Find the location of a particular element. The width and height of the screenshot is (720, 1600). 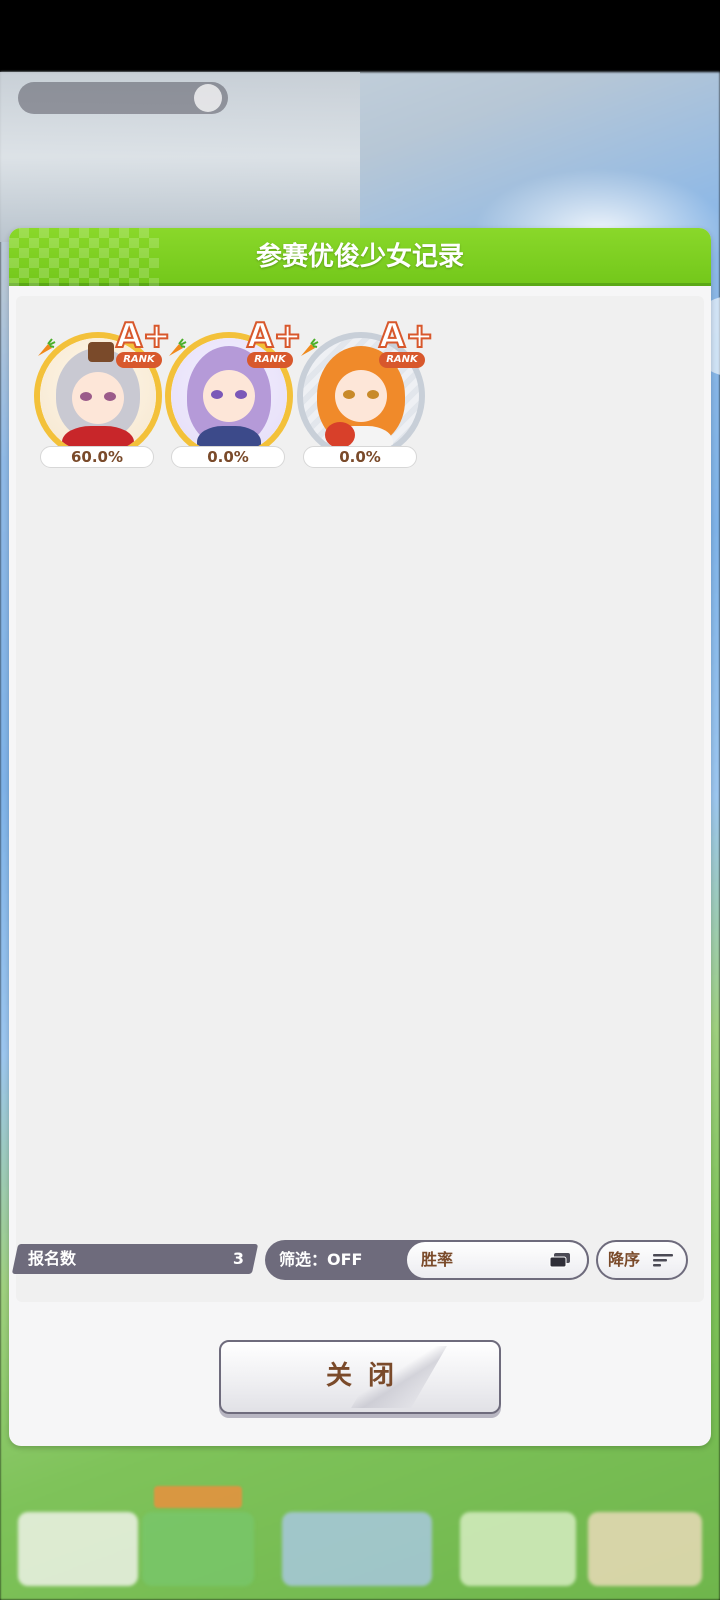

entry-count-value: 3 is located at coordinates (238, 1258).